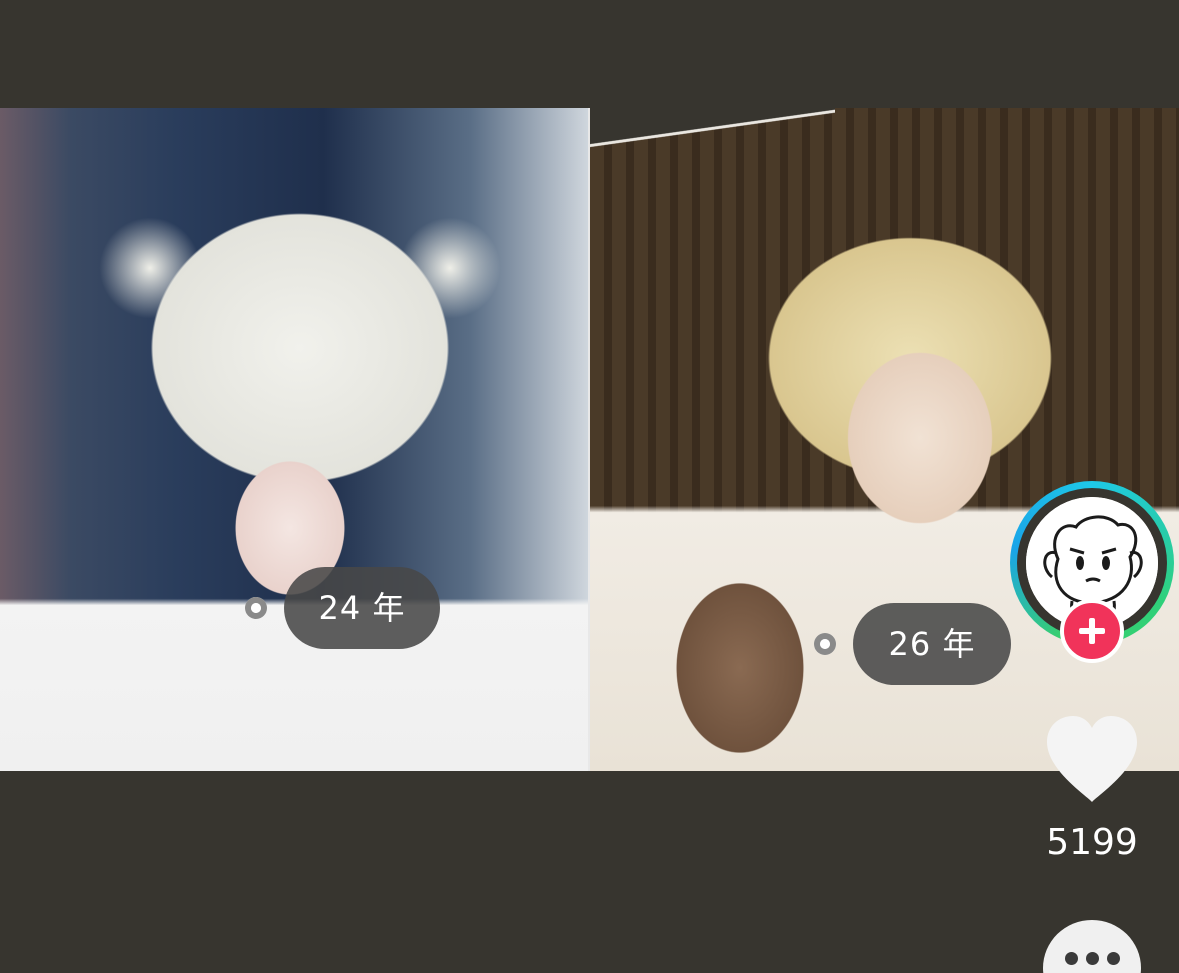 The height and width of the screenshot is (973, 1179). I want to click on like-count: 5199, so click(1092, 842).